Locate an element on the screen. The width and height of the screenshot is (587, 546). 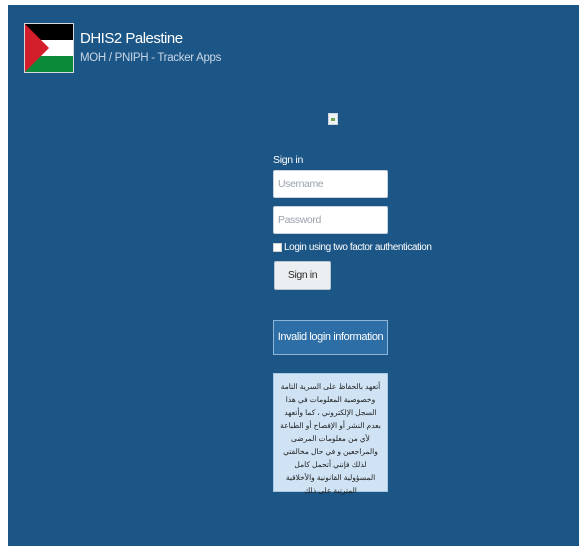
brand-title: DHIS2 Palestine is located at coordinates (131, 38).